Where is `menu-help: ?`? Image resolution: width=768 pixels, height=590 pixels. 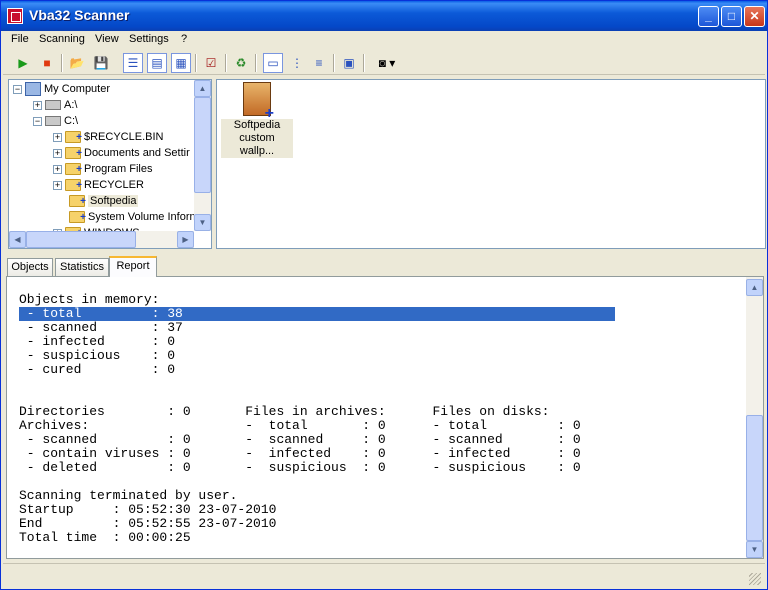 menu-help: ? is located at coordinates (184, 39).